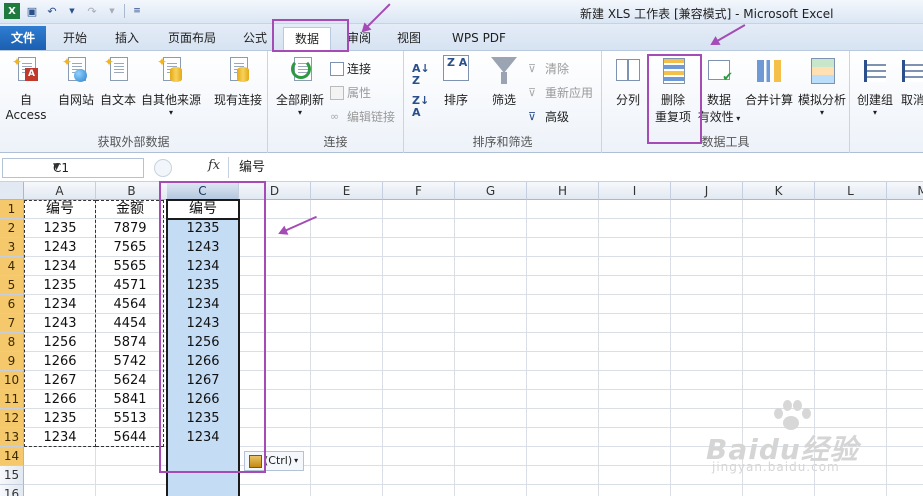 Image resolution: width=923 pixels, height=496 pixels. I want to click on name-box: C1 ▼, so click(73, 168).